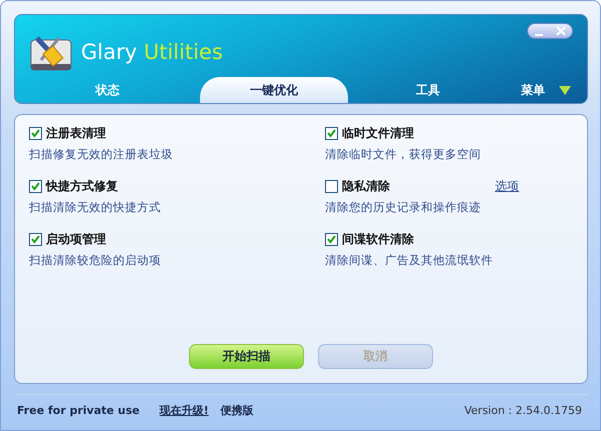 This screenshot has width=601, height=431. I want to click on portable-label: 便携版, so click(237, 410).